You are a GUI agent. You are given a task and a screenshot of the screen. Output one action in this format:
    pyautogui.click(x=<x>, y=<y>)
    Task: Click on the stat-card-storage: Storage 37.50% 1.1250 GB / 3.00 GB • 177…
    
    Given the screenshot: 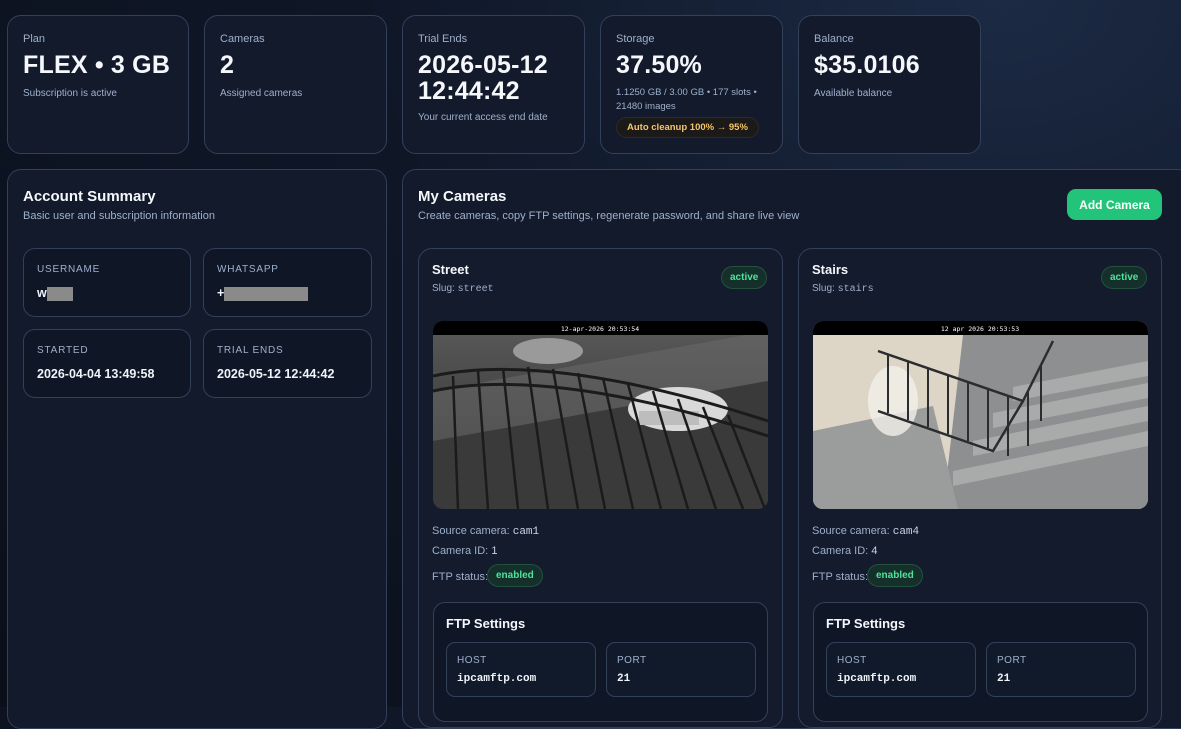 What is the action you would take?
    pyautogui.click(x=691, y=84)
    